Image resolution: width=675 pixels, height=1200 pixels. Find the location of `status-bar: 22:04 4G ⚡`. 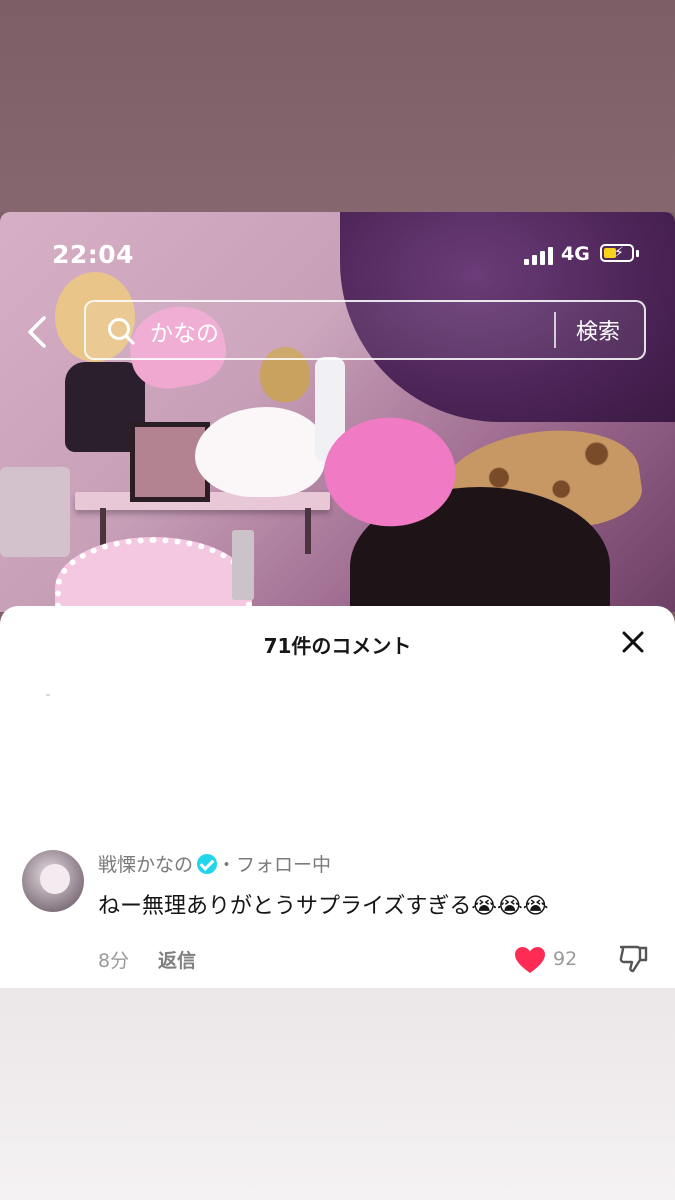

status-bar: 22:04 4G ⚡ is located at coordinates (337, 255).